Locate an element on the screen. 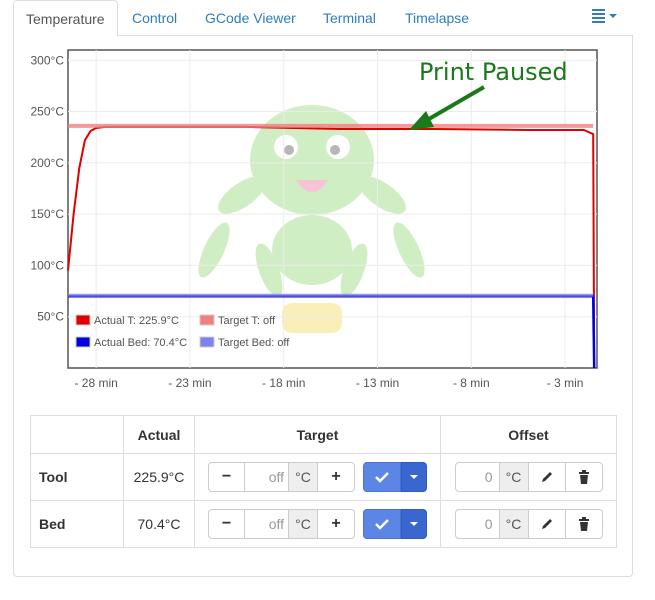 The image size is (655, 600). legend-label: Target T: off is located at coordinates (247, 321).